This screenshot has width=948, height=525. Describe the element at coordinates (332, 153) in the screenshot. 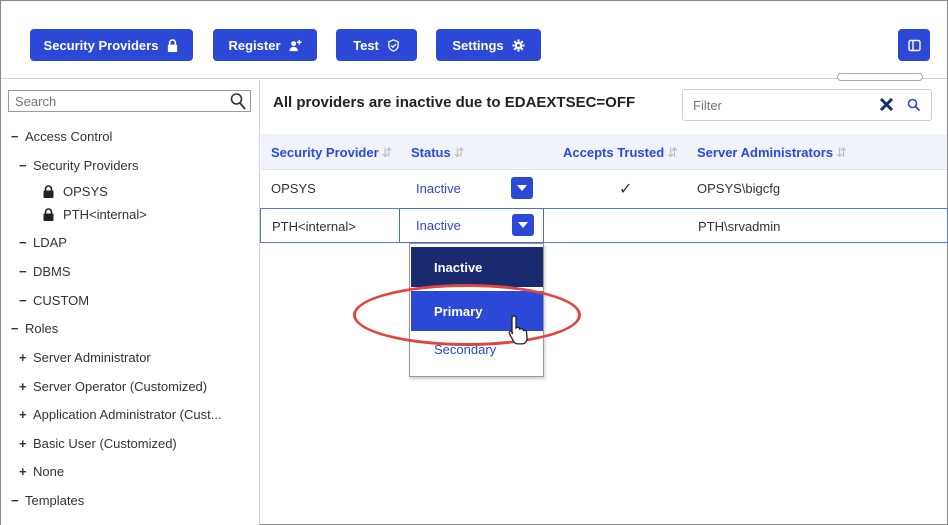

I see `column-header-security-provider: Security Provider ⇵` at that location.